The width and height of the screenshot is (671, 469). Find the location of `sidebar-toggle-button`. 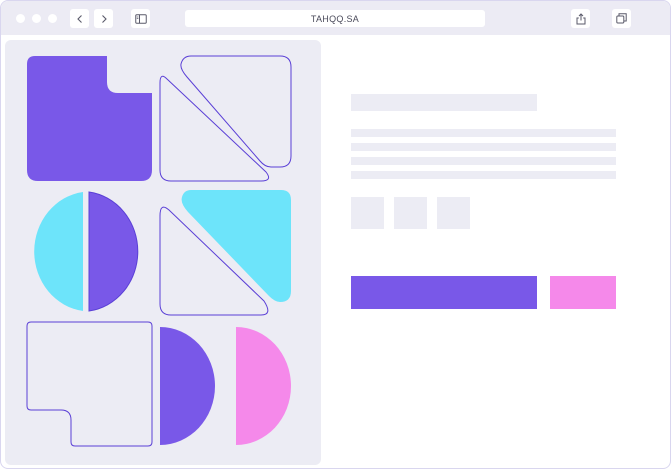

sidebar-toggle-button is located at coordinates (140, 18).